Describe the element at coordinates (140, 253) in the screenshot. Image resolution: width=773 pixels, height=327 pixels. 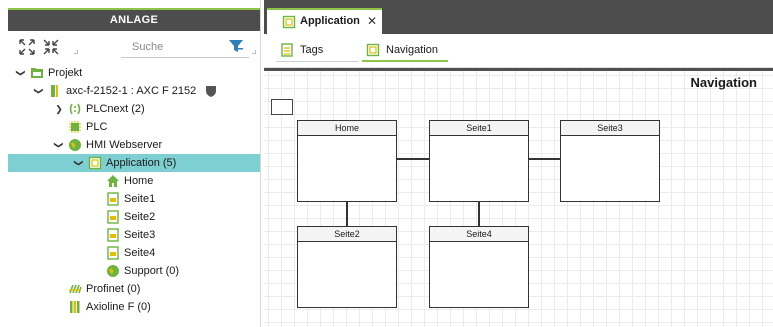
I see `tree-item-label: Seite4` at that location.